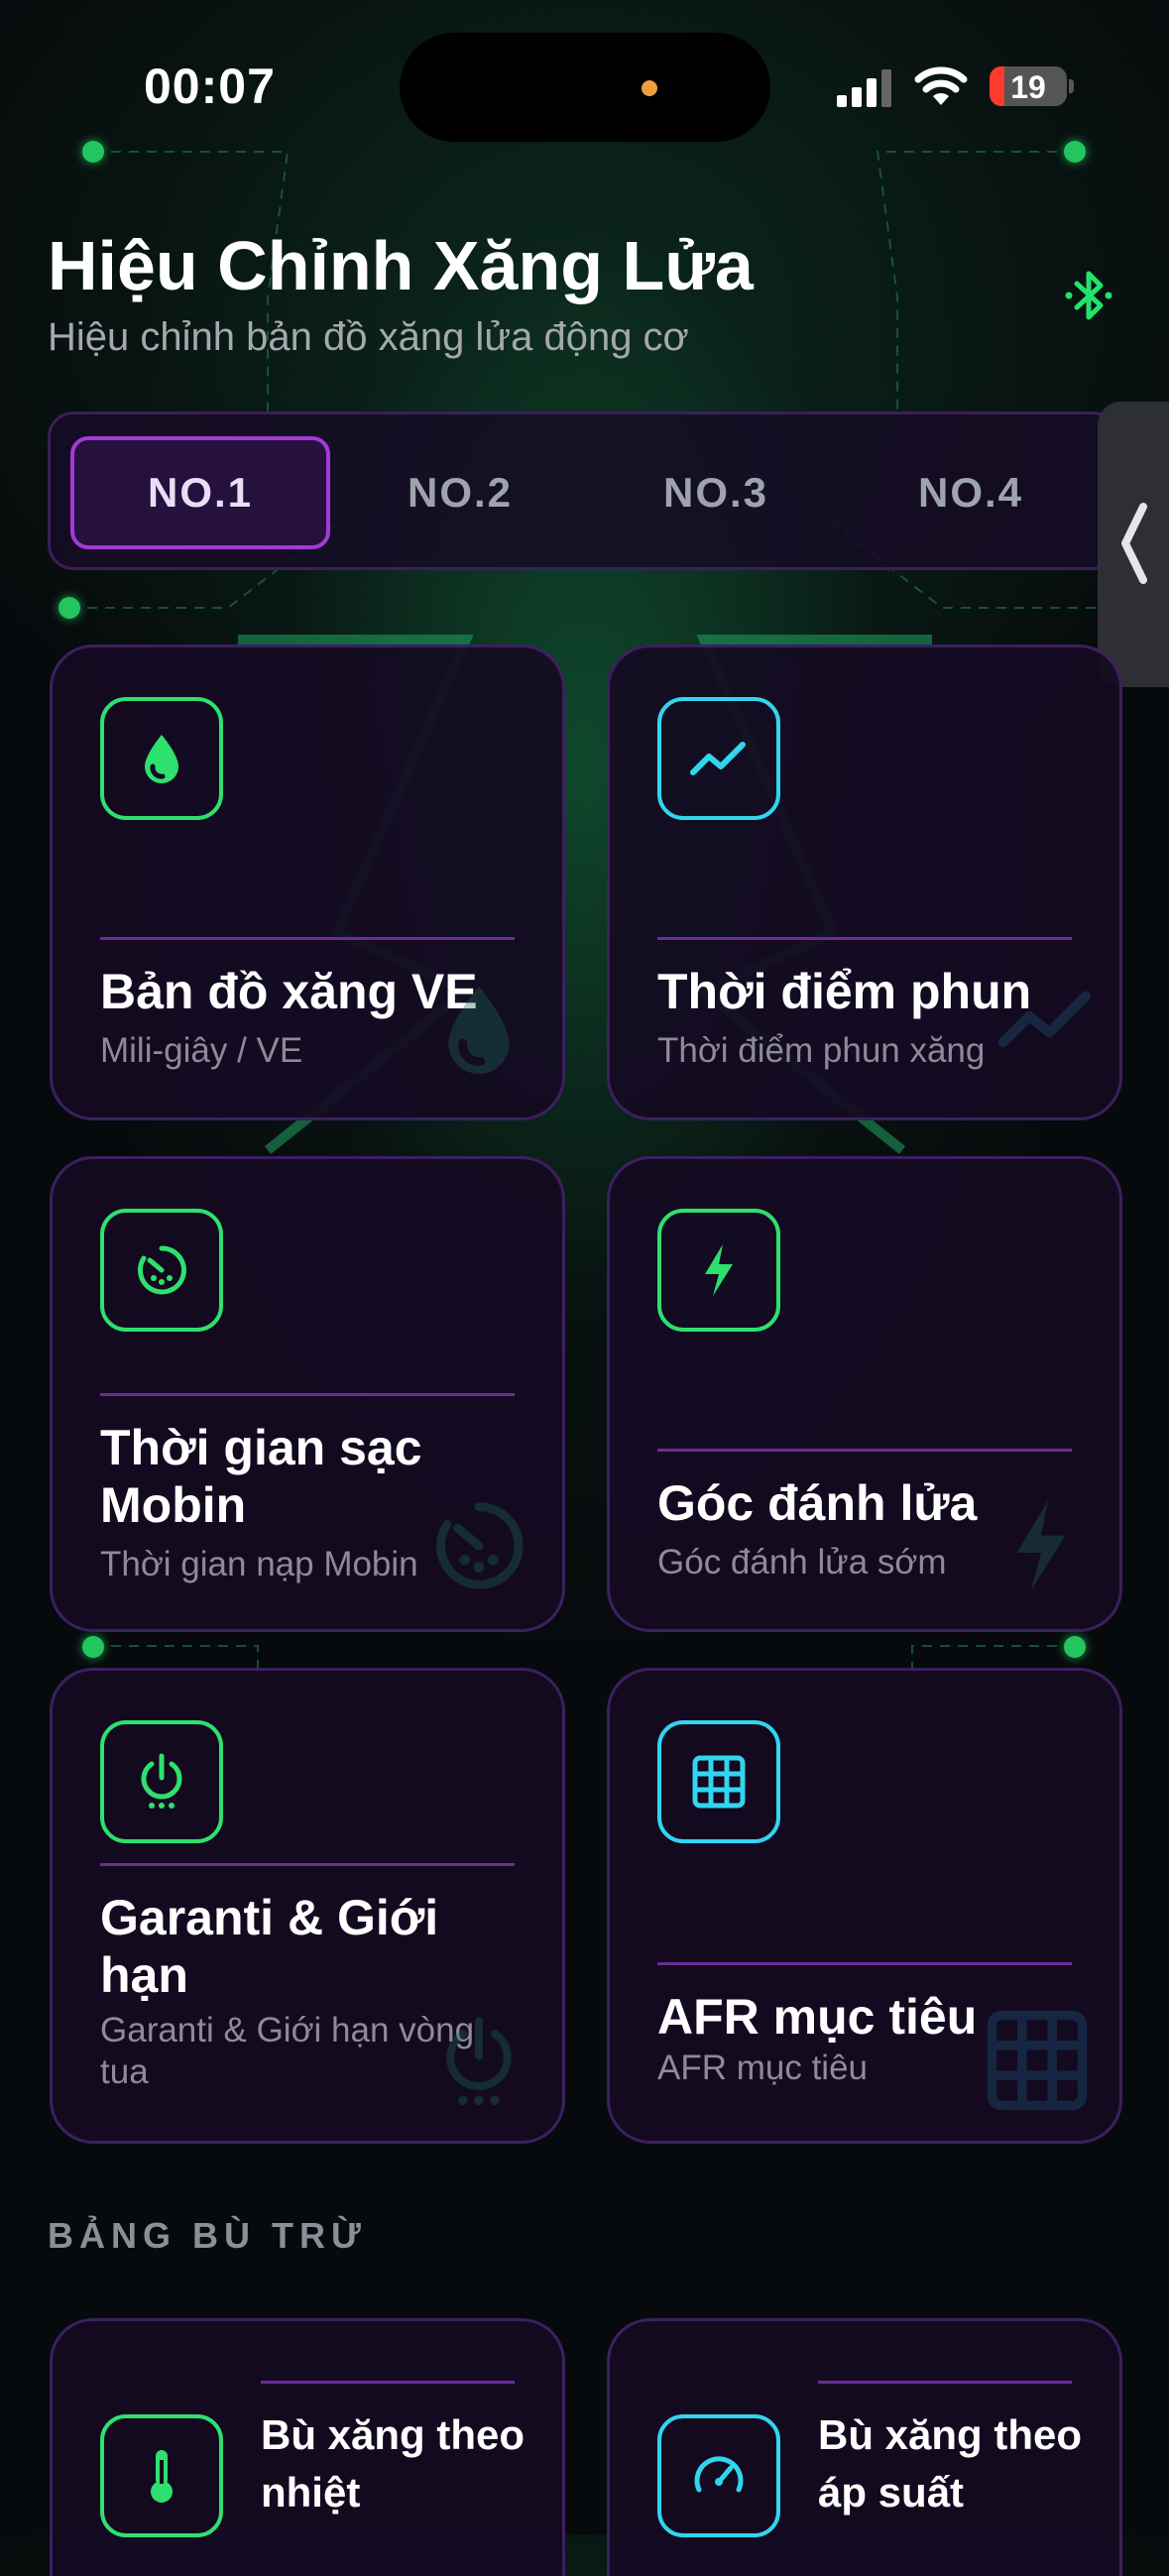  Describe the element at coordinates (1041, 1546) in the screenshot. I see `lightning-watermark-icon` at that location.